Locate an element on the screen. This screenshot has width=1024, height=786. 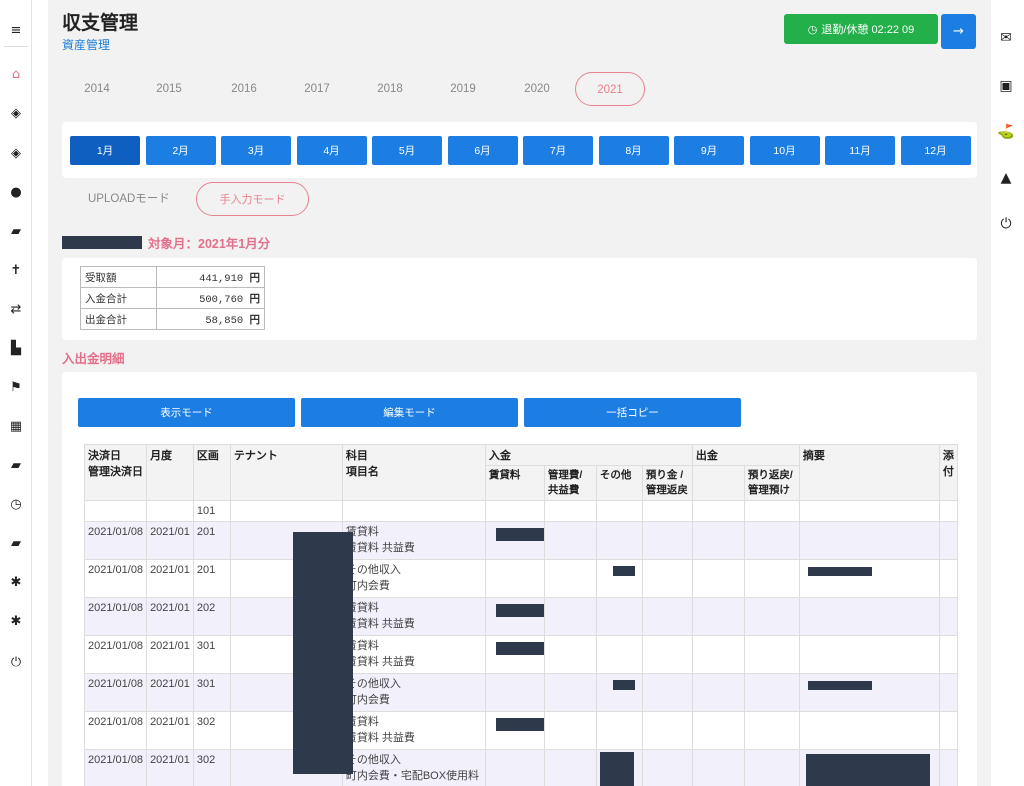
exchange-icon: ⇄ is located at coordinates (16, 309).